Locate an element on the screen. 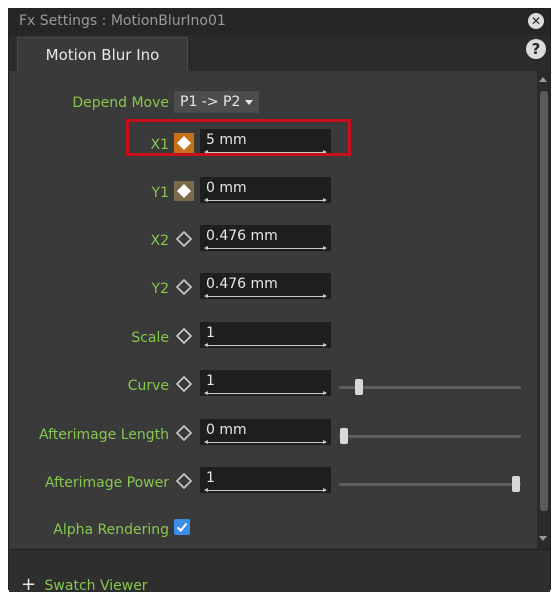  param-field-curve: 1 is located at coordinates (265, 383).